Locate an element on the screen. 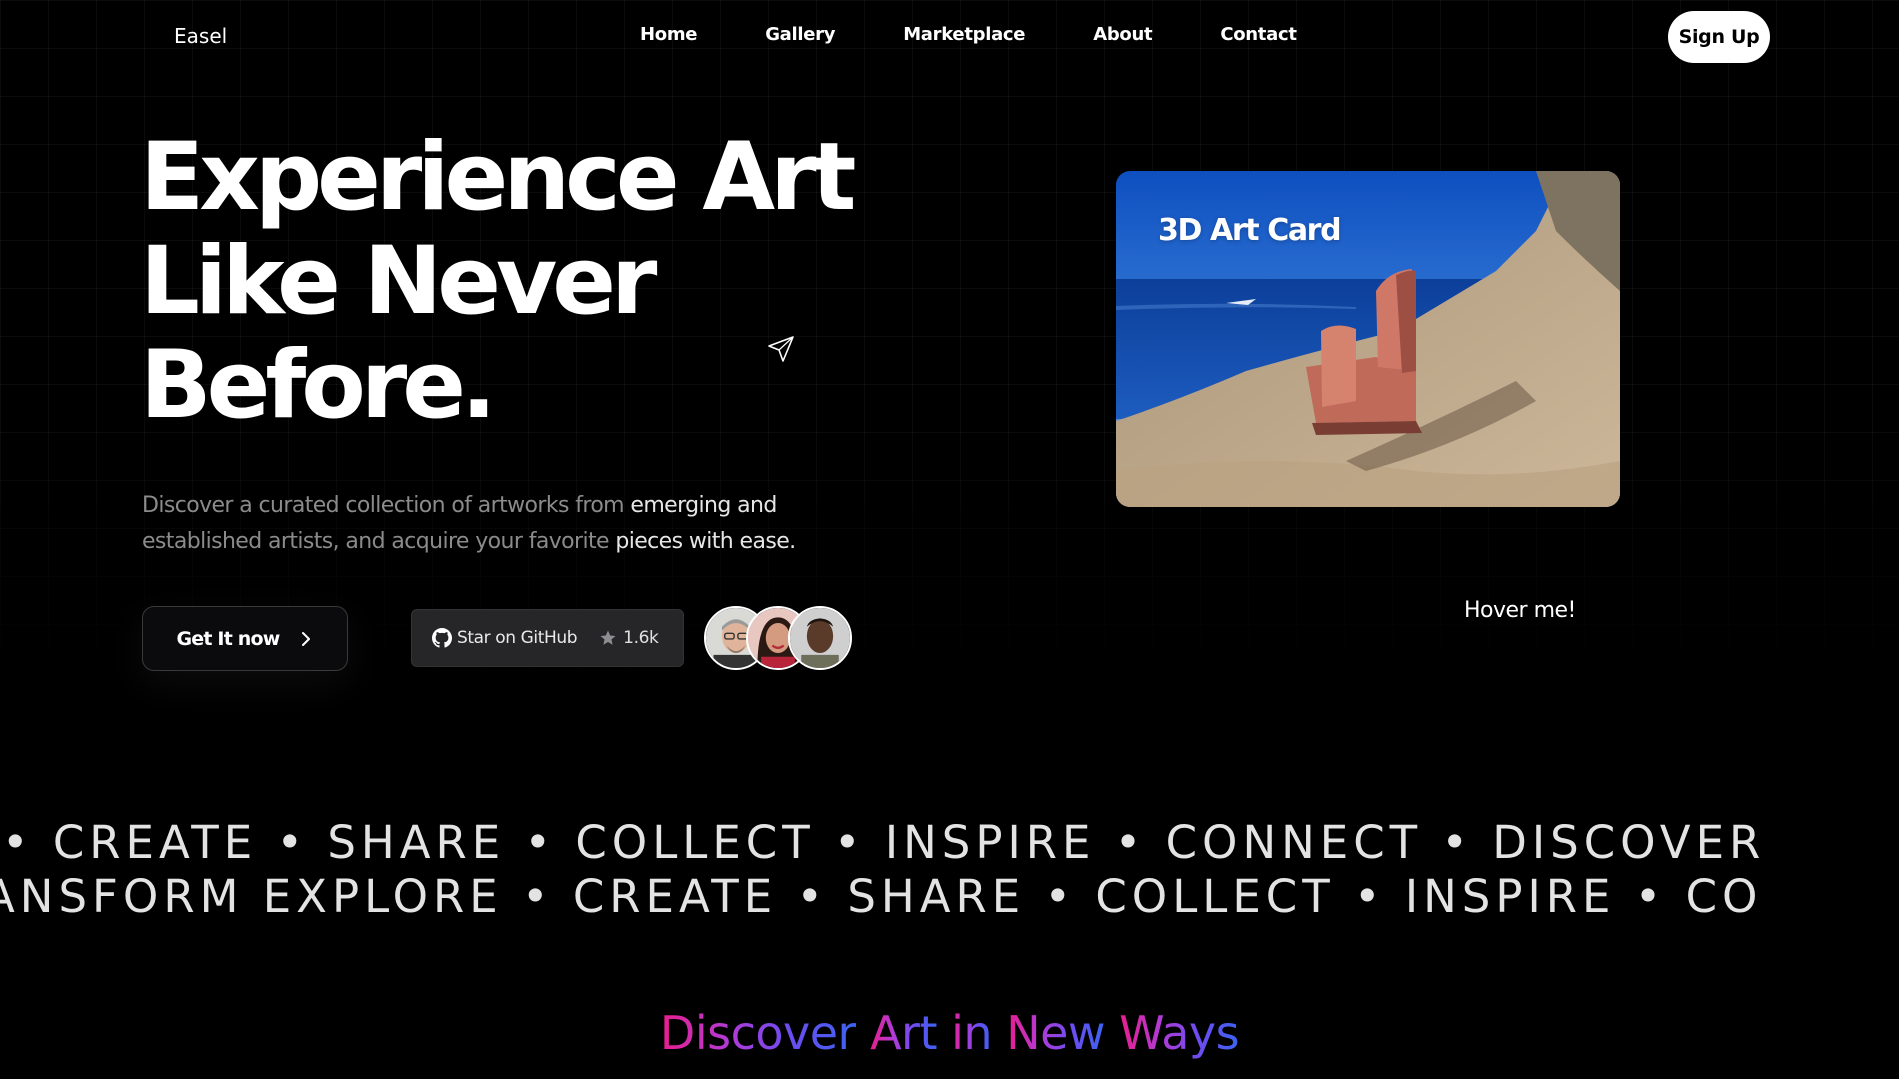 The width and height of the screenshot is (1899, 1079). section-title-word: Ways is located at coordinates (1179, 1033).